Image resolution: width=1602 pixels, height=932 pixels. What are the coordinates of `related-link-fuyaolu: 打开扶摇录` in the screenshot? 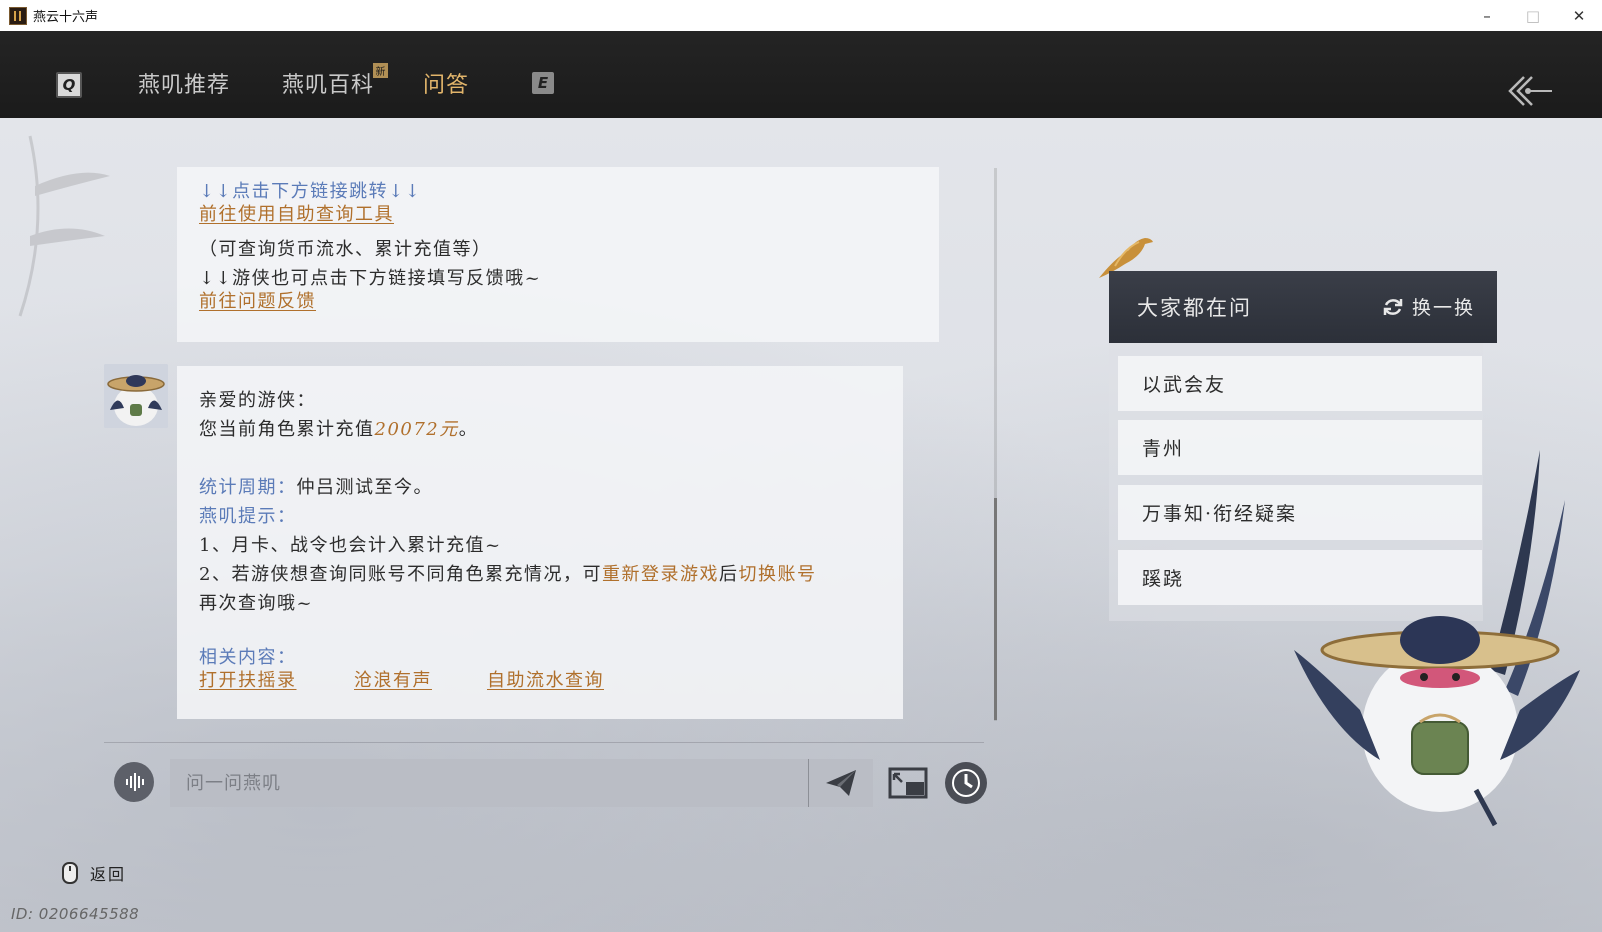 It's located at (248, 680).